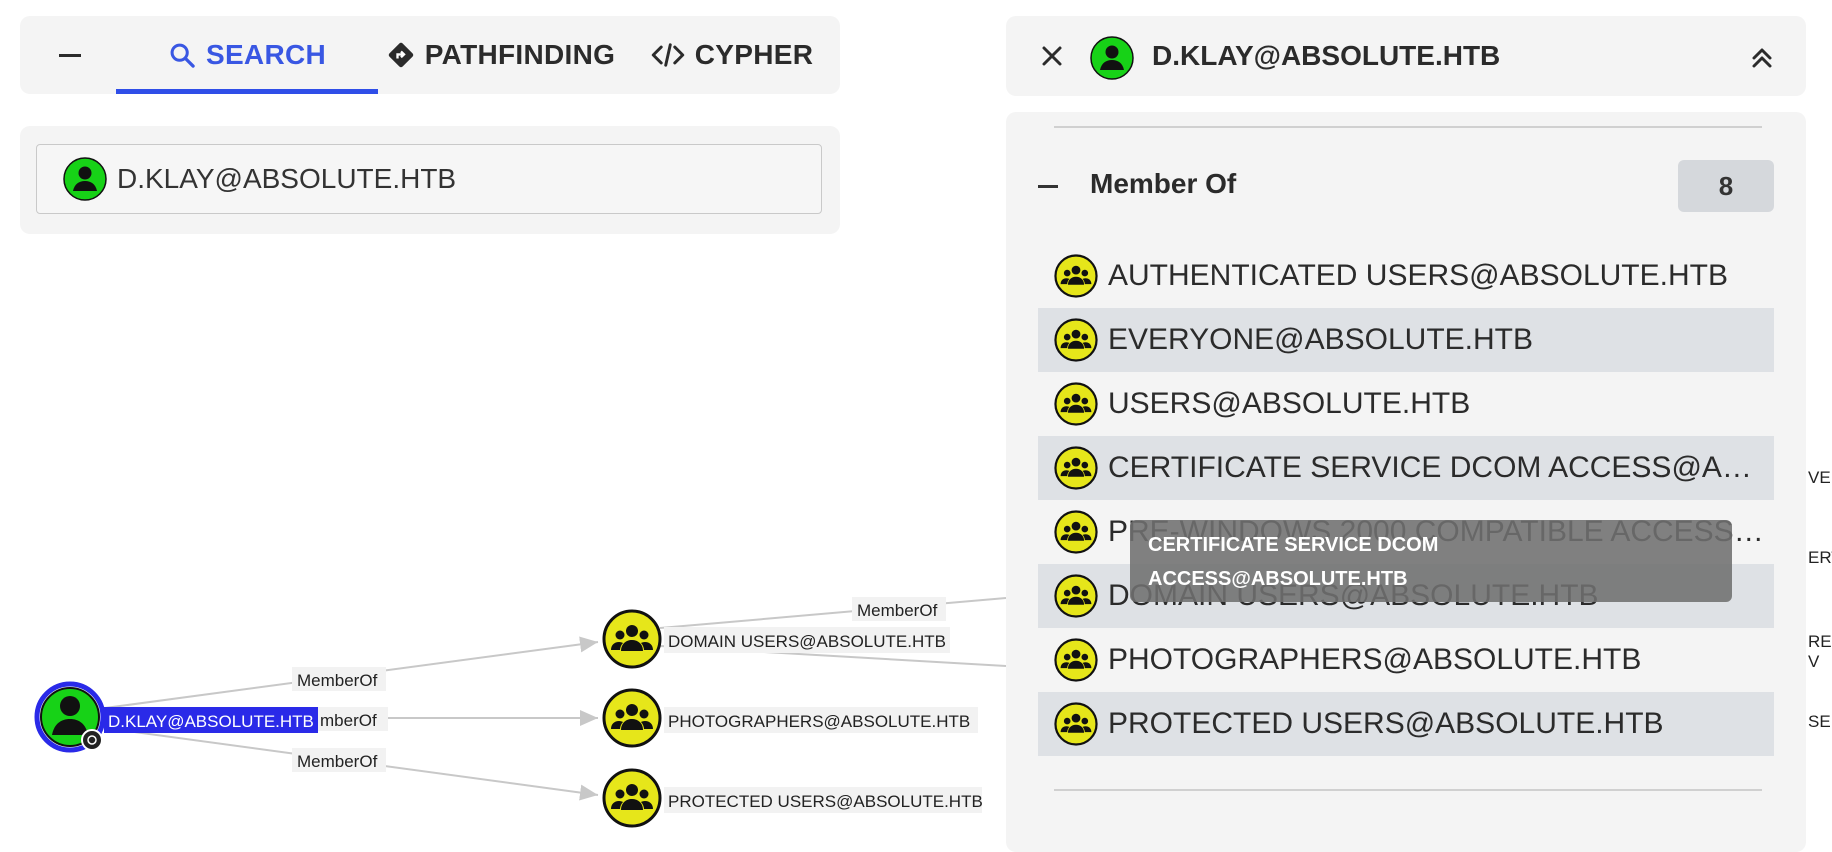 This screenshot has width=1832, height=852. What do you see at coordinates (754, 54) in the screenshot?
I see `tab-cypher-label: CYPHER` at bounding box center [754, 54].